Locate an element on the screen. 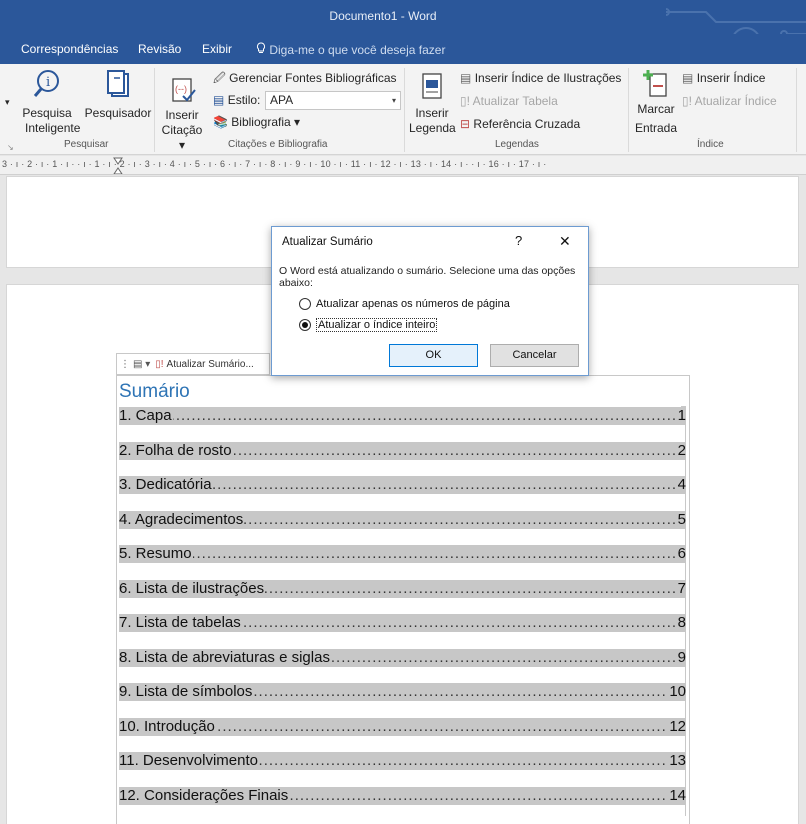 The image size is (806, 824). mark-entry-button: Marcar is located at coordinates (656, 92).